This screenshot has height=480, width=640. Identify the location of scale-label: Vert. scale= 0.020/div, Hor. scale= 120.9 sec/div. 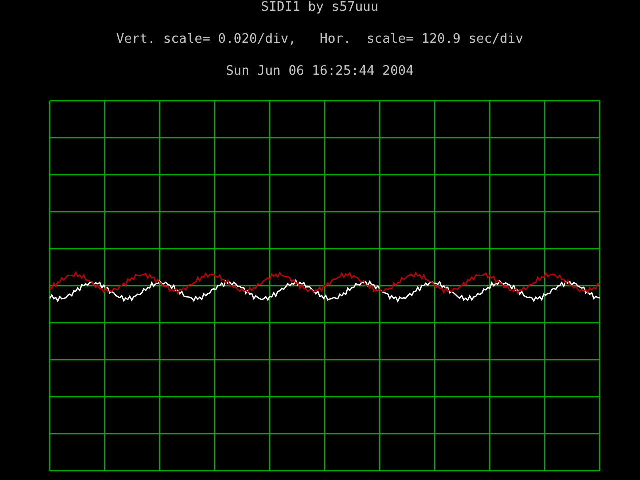
(320, 40).